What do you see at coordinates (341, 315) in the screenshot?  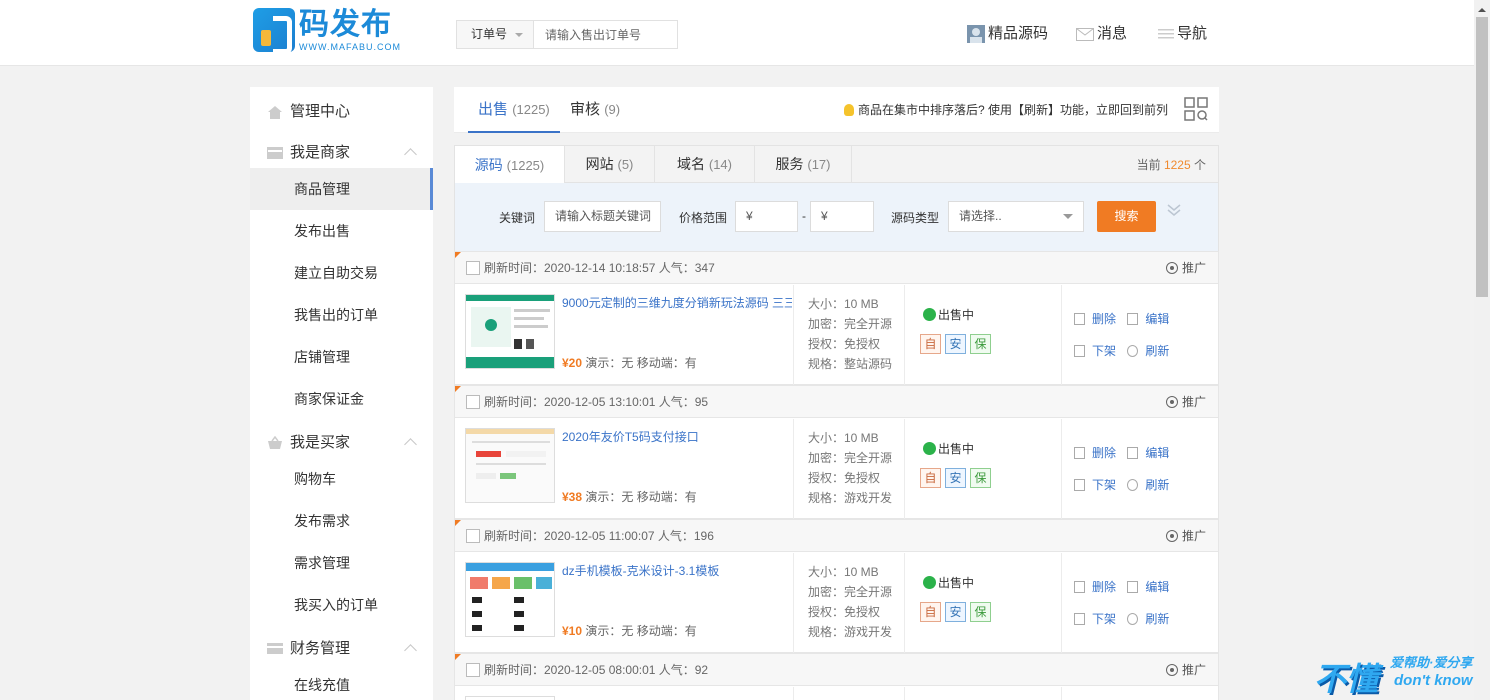 I see `sidebar-item-sold-orders: 我售出的订单` at bounding box center [341, 315].